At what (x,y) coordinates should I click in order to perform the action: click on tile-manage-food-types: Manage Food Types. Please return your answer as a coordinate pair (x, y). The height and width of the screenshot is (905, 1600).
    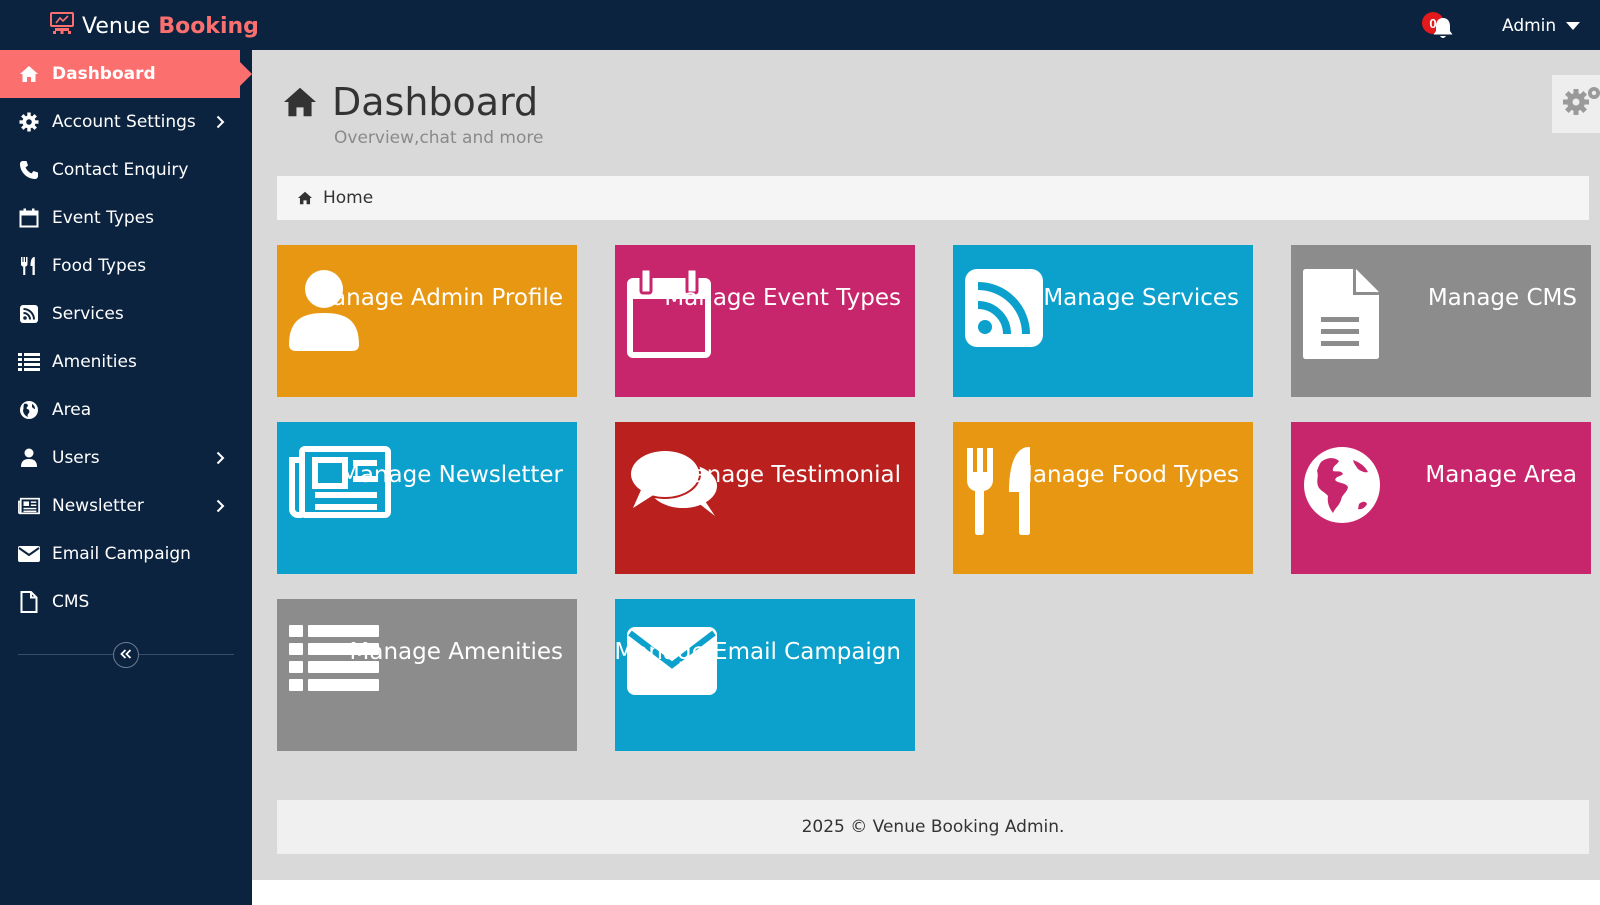
    Looking at the image, I should click on (1103, 498).